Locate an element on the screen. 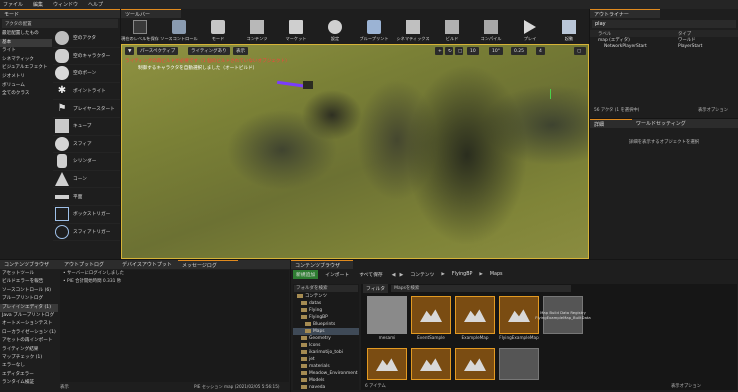 Image resolution: width=738 pixels, height=392 pixels. folder-item: naveda is located at coordinates (326, 387).